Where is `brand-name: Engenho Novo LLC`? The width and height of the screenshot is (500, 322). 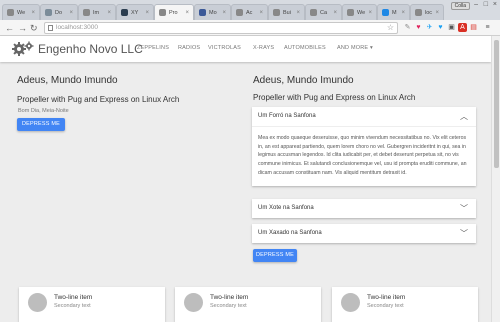
brand-name: Engenho Novo LLC is located at coordinates (90, 49).